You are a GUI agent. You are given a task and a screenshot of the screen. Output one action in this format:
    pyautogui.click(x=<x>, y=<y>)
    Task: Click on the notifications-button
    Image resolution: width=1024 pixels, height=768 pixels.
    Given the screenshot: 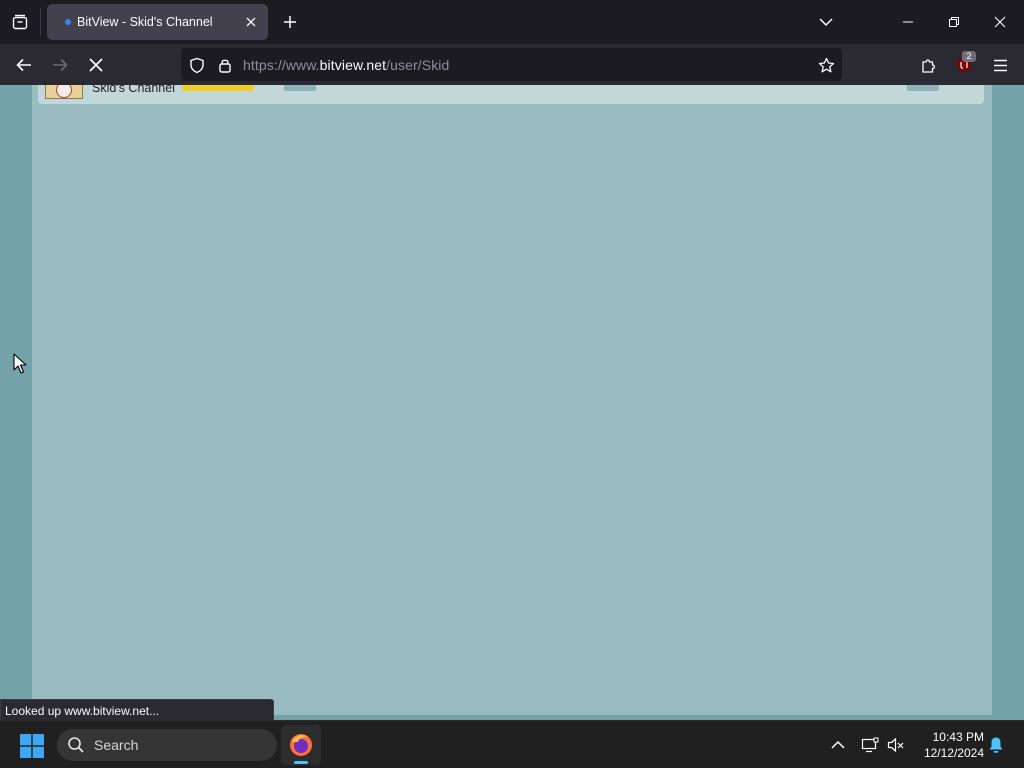 What is the action you would take?
    pyautogui.click(x=996, y=745)
    